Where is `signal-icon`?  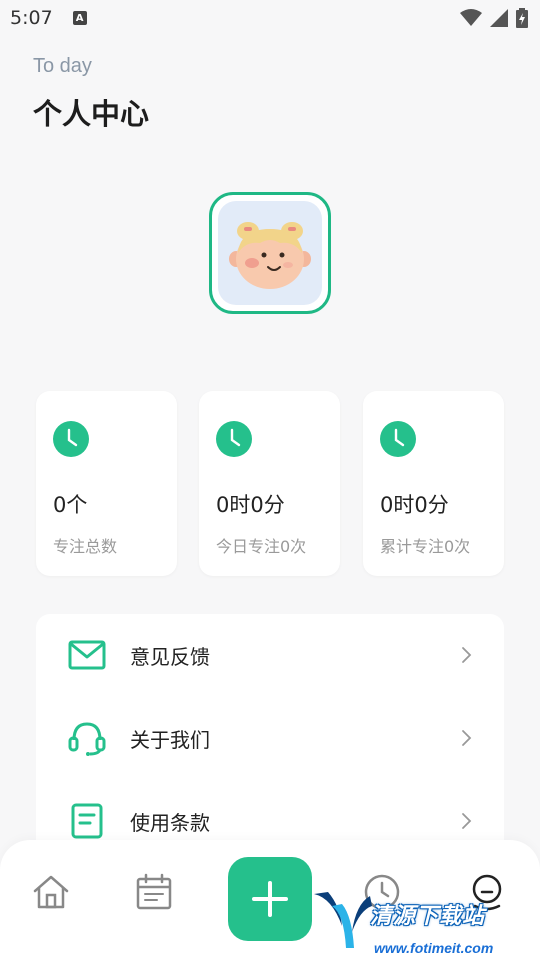
signal-icon is located at coordinates (499, 18).